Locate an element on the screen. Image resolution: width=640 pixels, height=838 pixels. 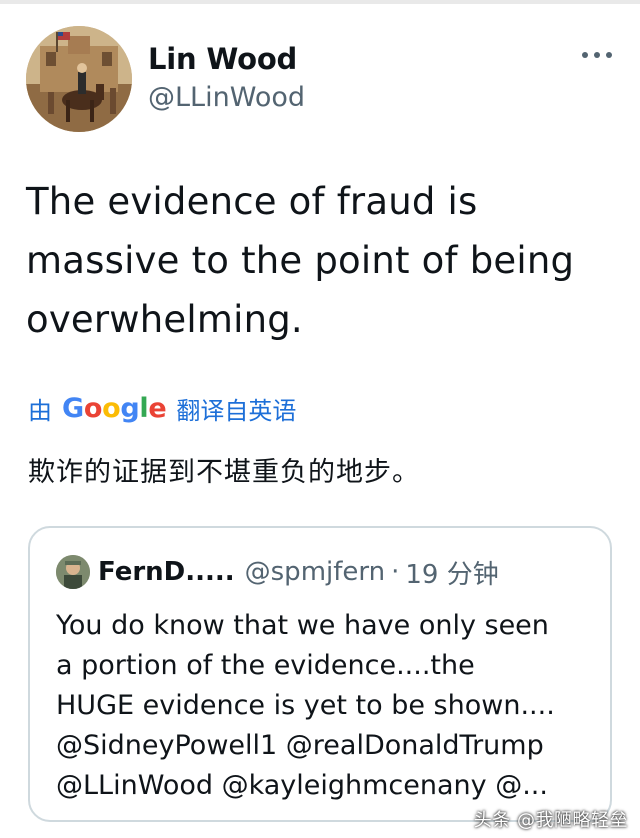
author-name: Lin Wood is located at coordinates (222, 59).